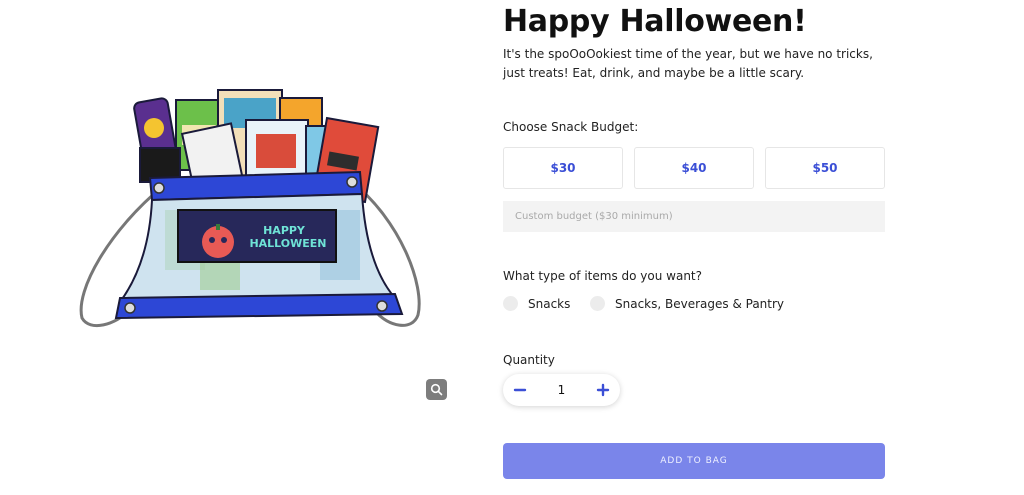 Image resolution: width=1024 pixels, height=495 pixels. Describe the element at coordinates (549, 303) in the screenshot. I see `radio-snacks-label: Snacks` at that location.